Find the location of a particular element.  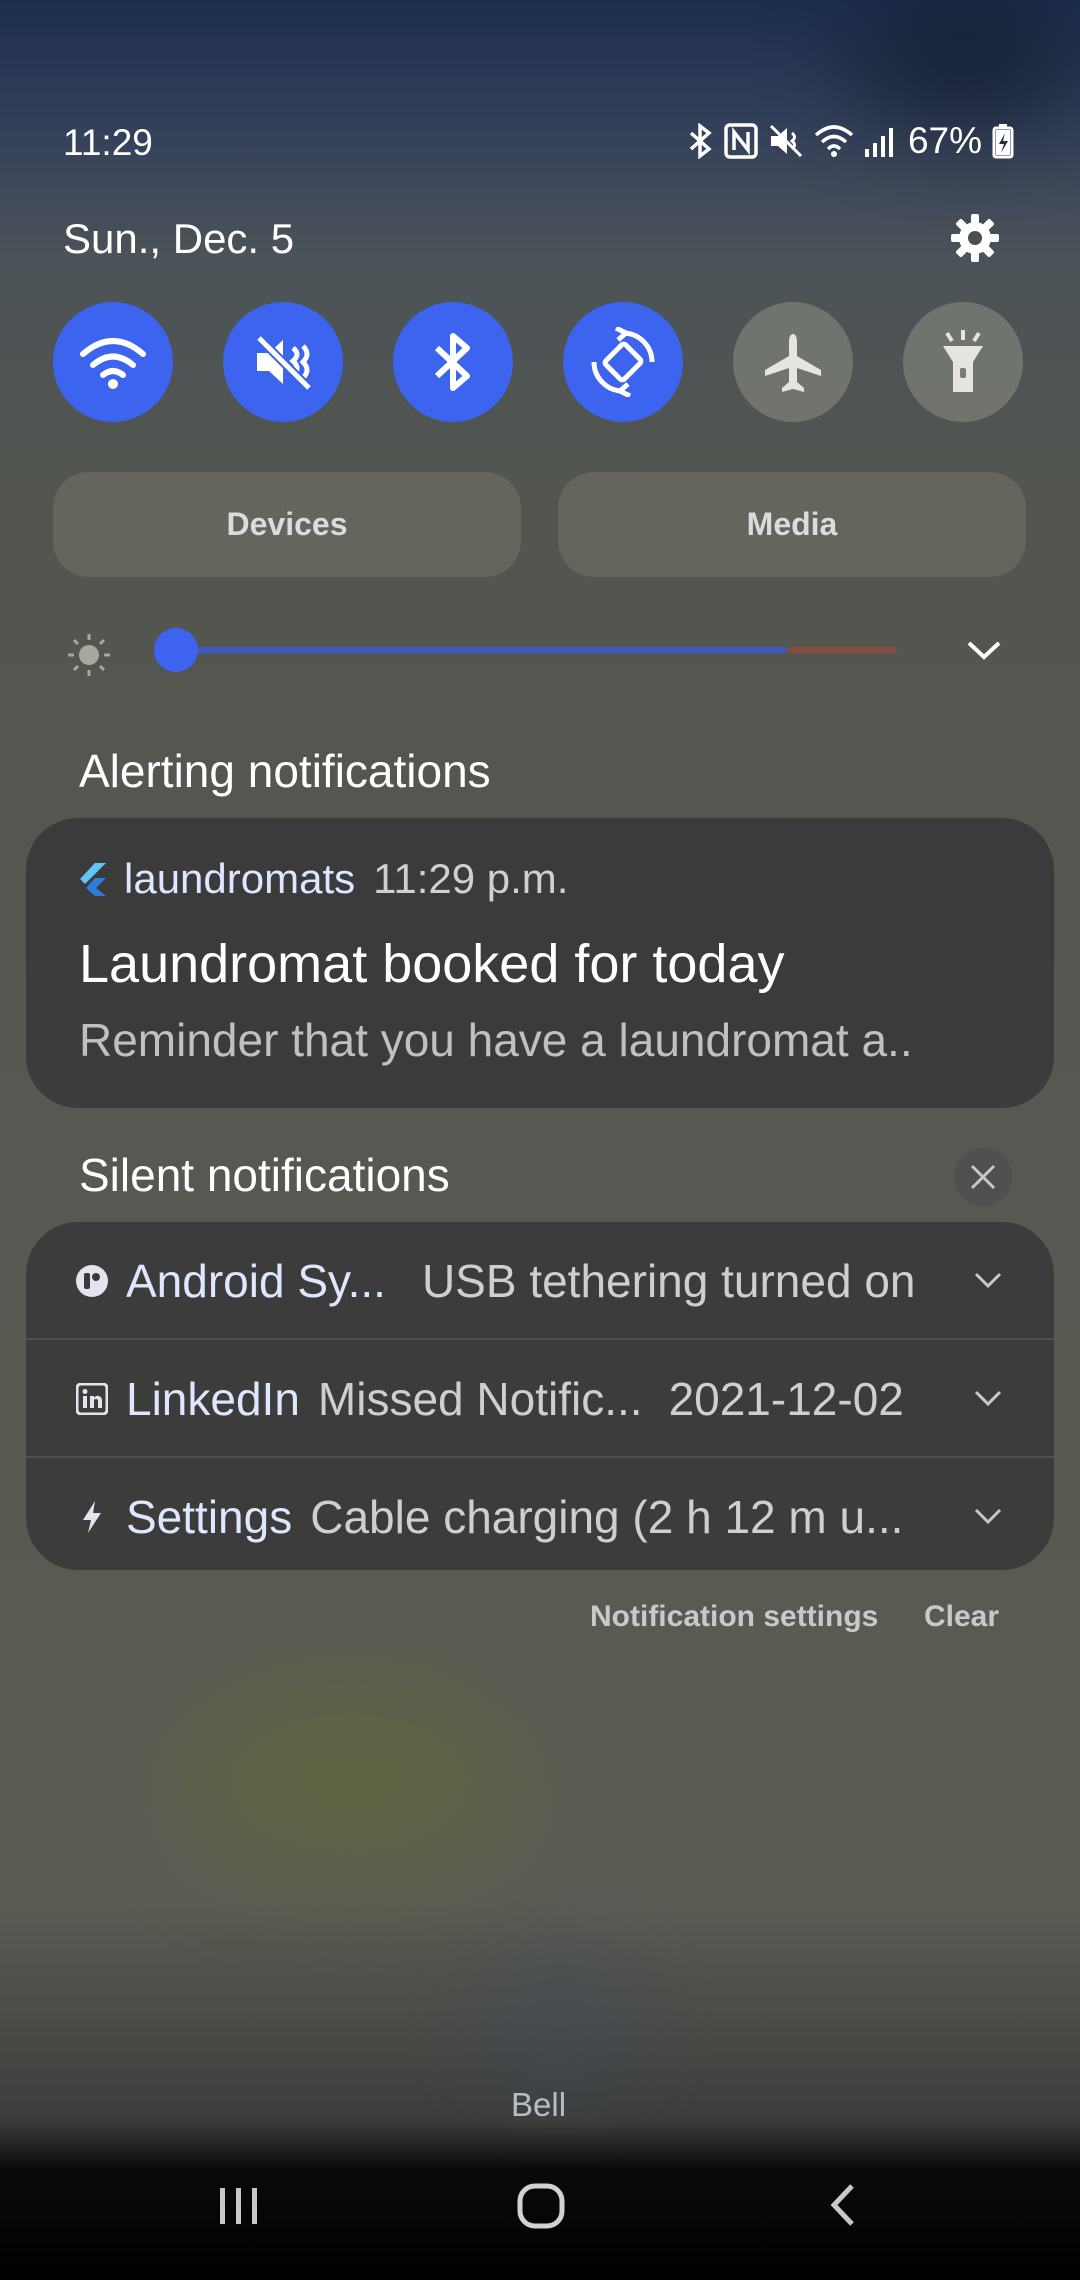

devices-button: Devices is located at coordinates (287, 524).